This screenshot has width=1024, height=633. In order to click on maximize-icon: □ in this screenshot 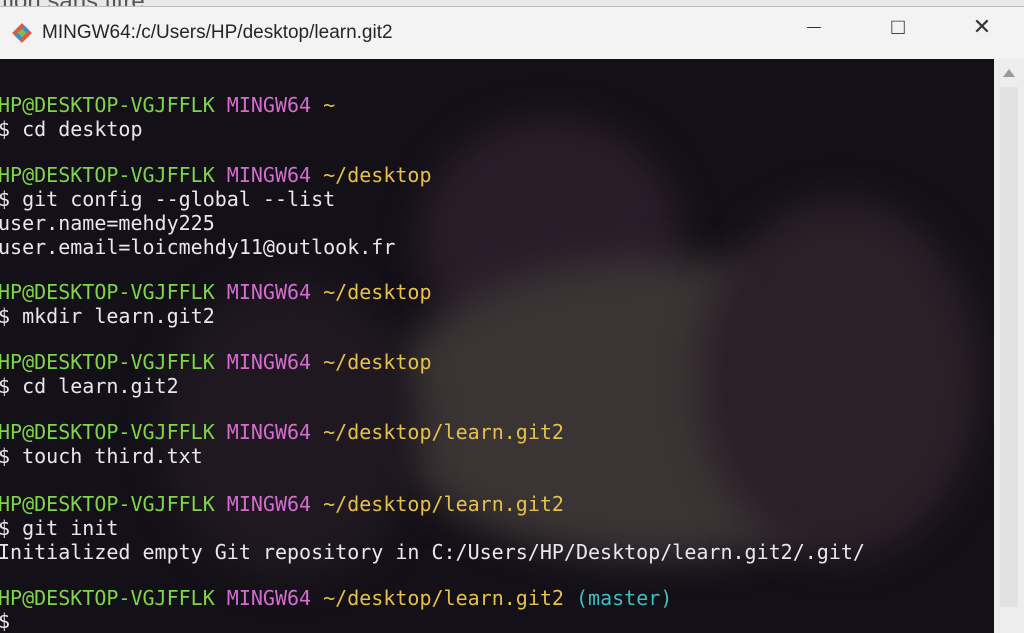, I will do `click(898, 26)`.